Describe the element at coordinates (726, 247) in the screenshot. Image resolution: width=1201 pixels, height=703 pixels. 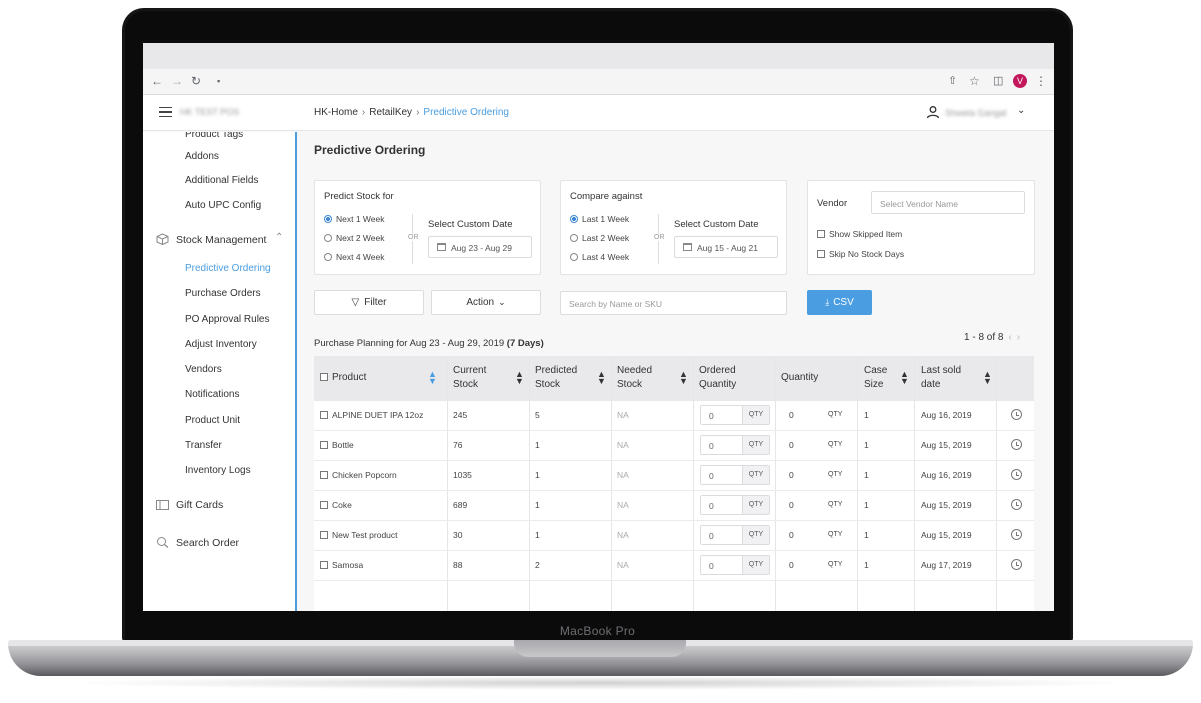
I see `compare-date-range-picker: Aug 15 - Aug 21` at that location.